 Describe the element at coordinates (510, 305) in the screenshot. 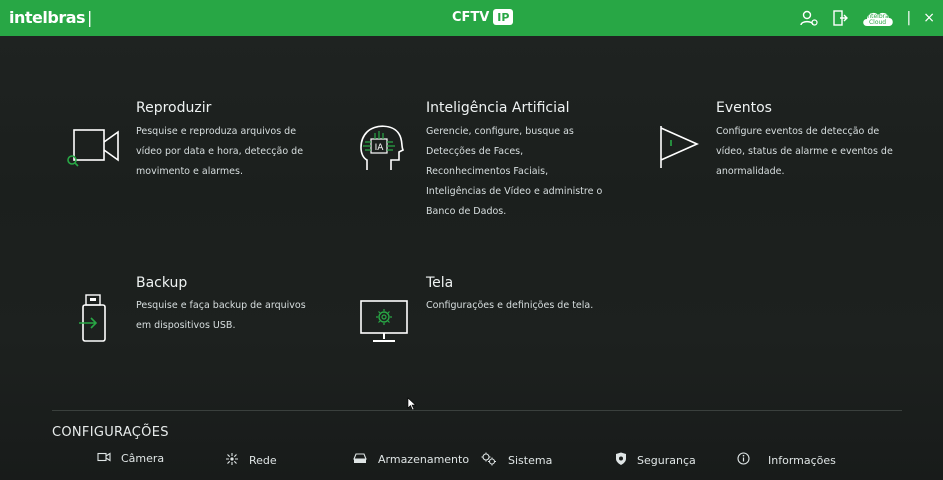

I see `tile-tela-description: Configurações e definições de tela.` at that location.